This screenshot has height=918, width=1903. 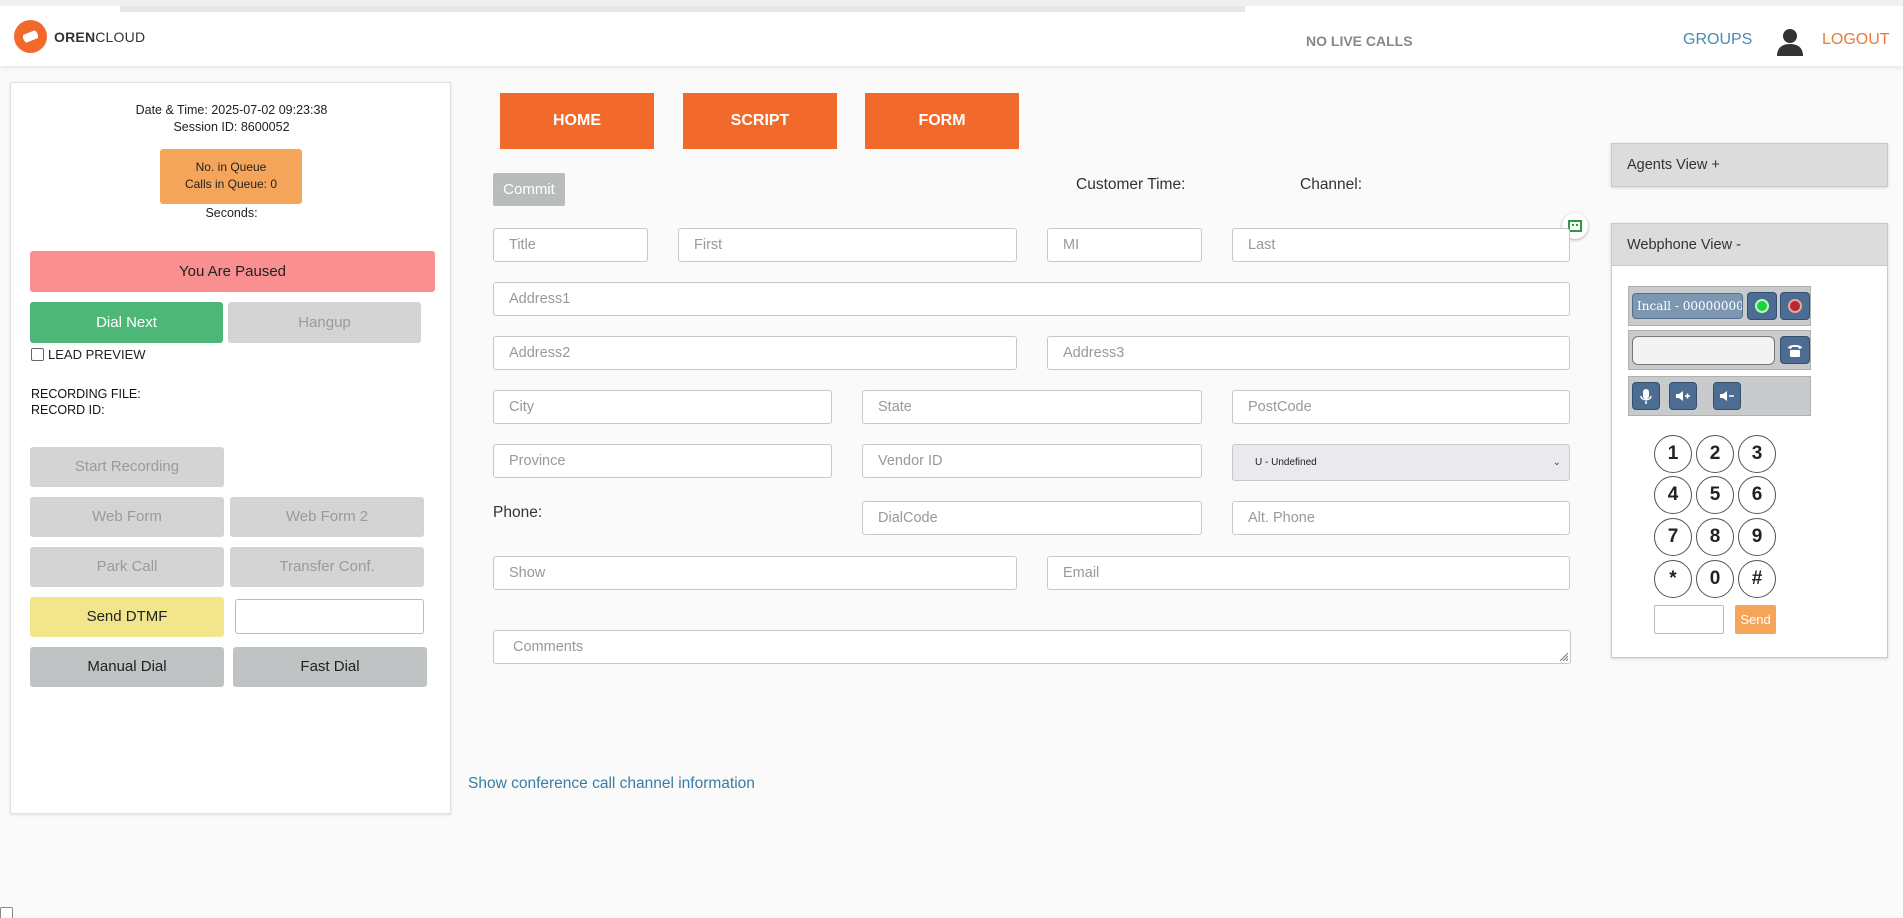 What do you see at coordinates (1689, 619) in the screenshot?
I see `dtmf-send-input` at bounding box center [1689, 619].